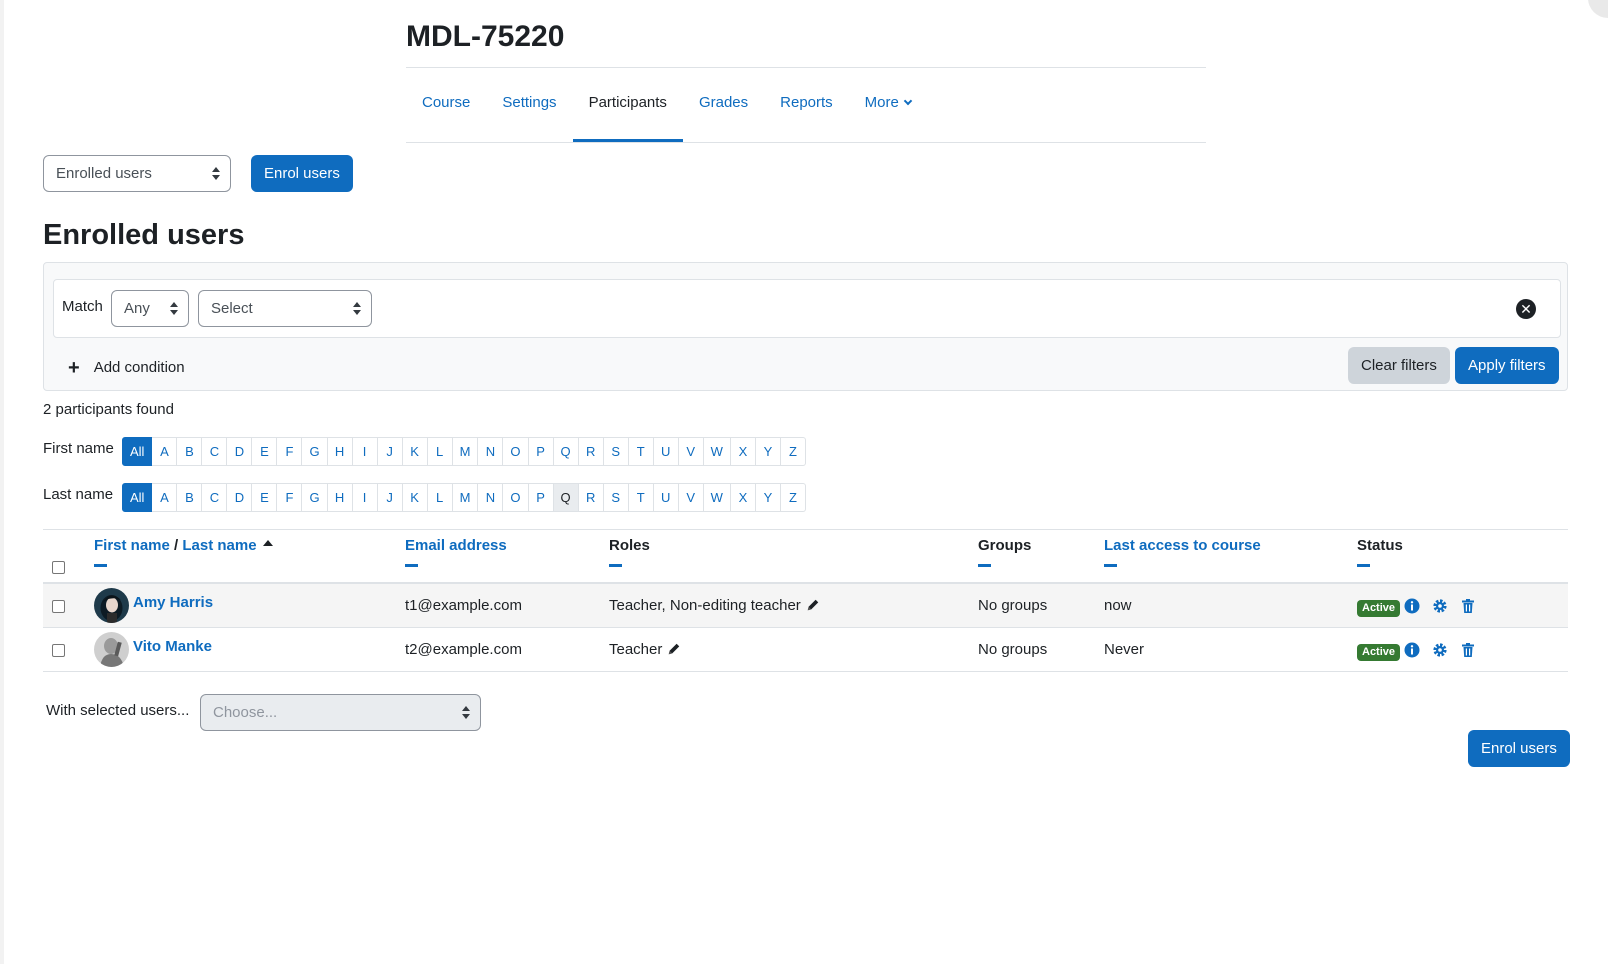 The image size is (1608, 964). What do you see at coordinates (591, 497) in the screenshot?
I see `last-name-initial-r: R` at bounding box center [591, 497].